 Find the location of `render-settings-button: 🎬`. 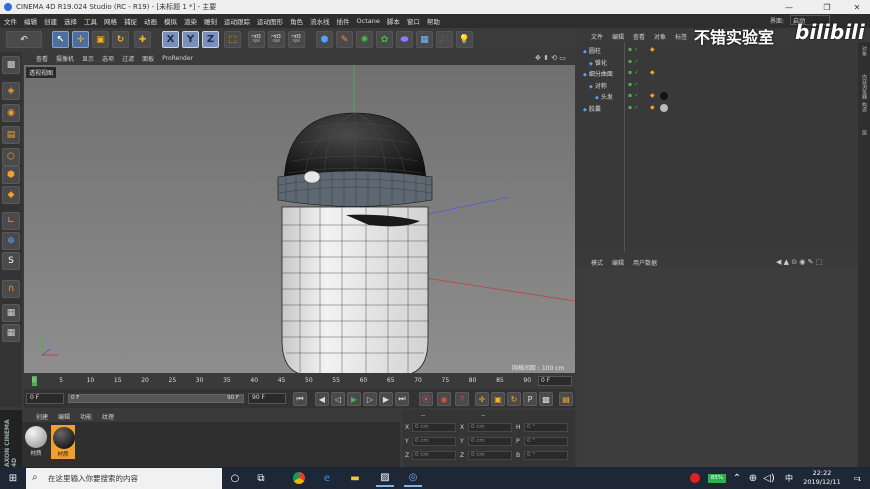

render-settings-button: 🎬 is located at coordinates (296, 39).